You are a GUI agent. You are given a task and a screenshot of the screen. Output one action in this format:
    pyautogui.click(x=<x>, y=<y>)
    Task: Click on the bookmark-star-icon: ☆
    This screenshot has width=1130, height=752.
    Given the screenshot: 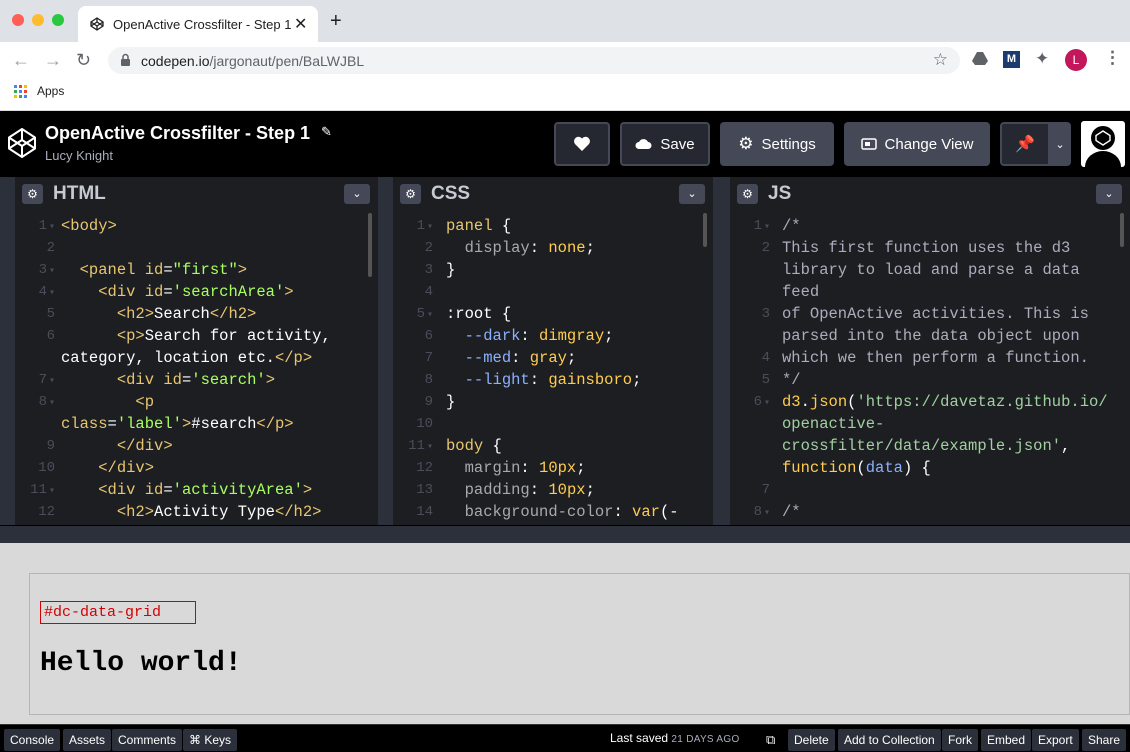 What is the action you would take?
    pyautogui.click(x=940, y=60)
    